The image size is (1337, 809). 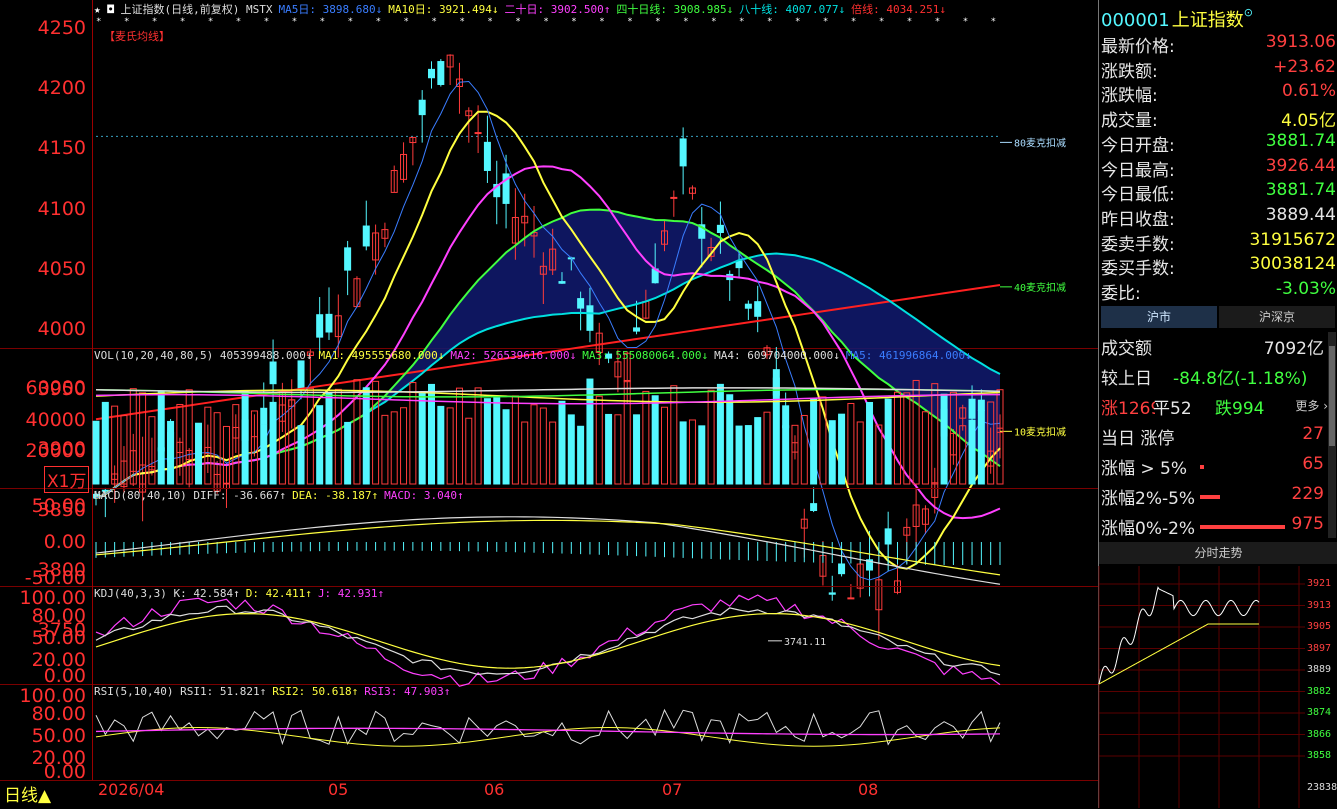 What do you see at coordinates (1313, 434) in the screenshot?
I see `limit-up-value: 27` at bounding box center [1313, 434].